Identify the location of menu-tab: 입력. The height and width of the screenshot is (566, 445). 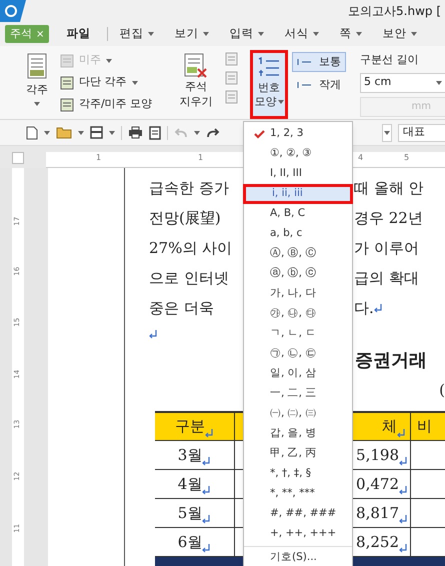
(247, 34).